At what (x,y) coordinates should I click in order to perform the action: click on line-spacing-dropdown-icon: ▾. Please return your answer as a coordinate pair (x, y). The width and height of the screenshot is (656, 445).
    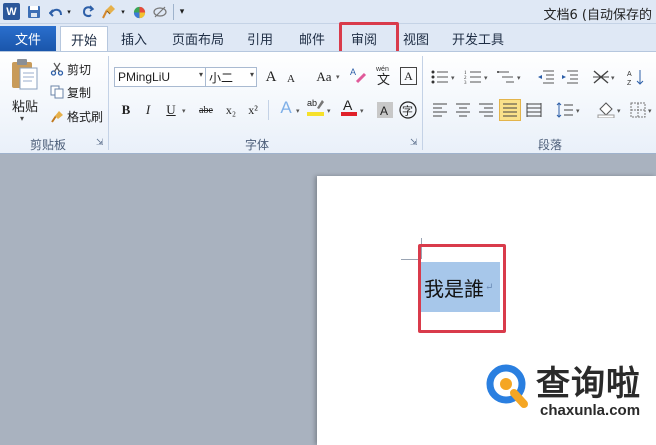
    Looking at the image, I should click on (578, 111).